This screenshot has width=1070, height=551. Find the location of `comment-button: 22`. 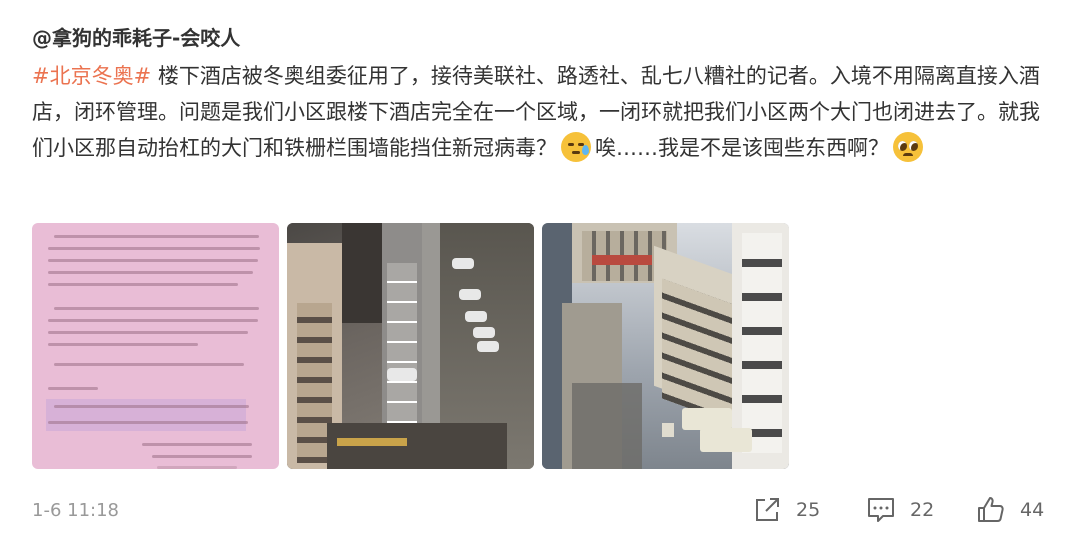

comment-button: 22 is located at coordinates (900, 510).